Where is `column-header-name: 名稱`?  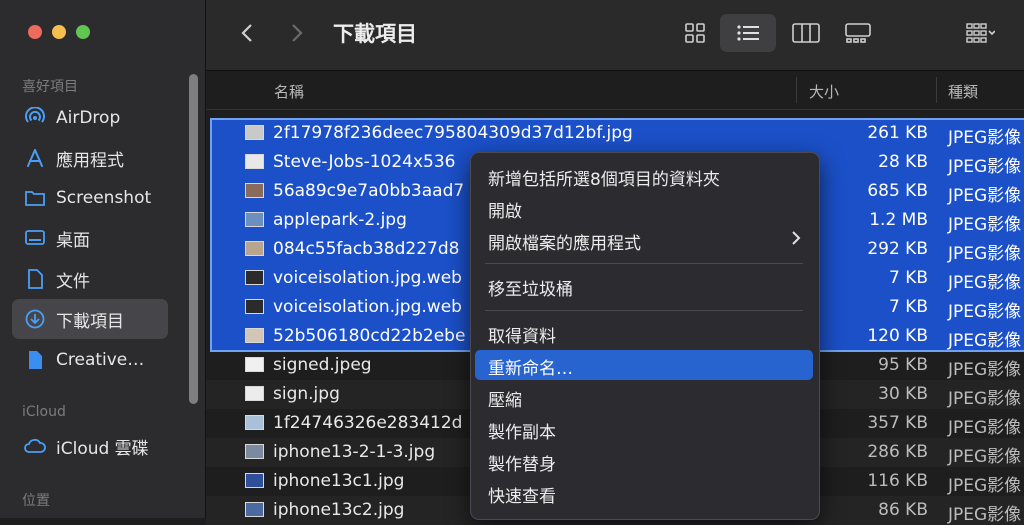
column-header-name: 名稱 is located at coordinates (289, 91).